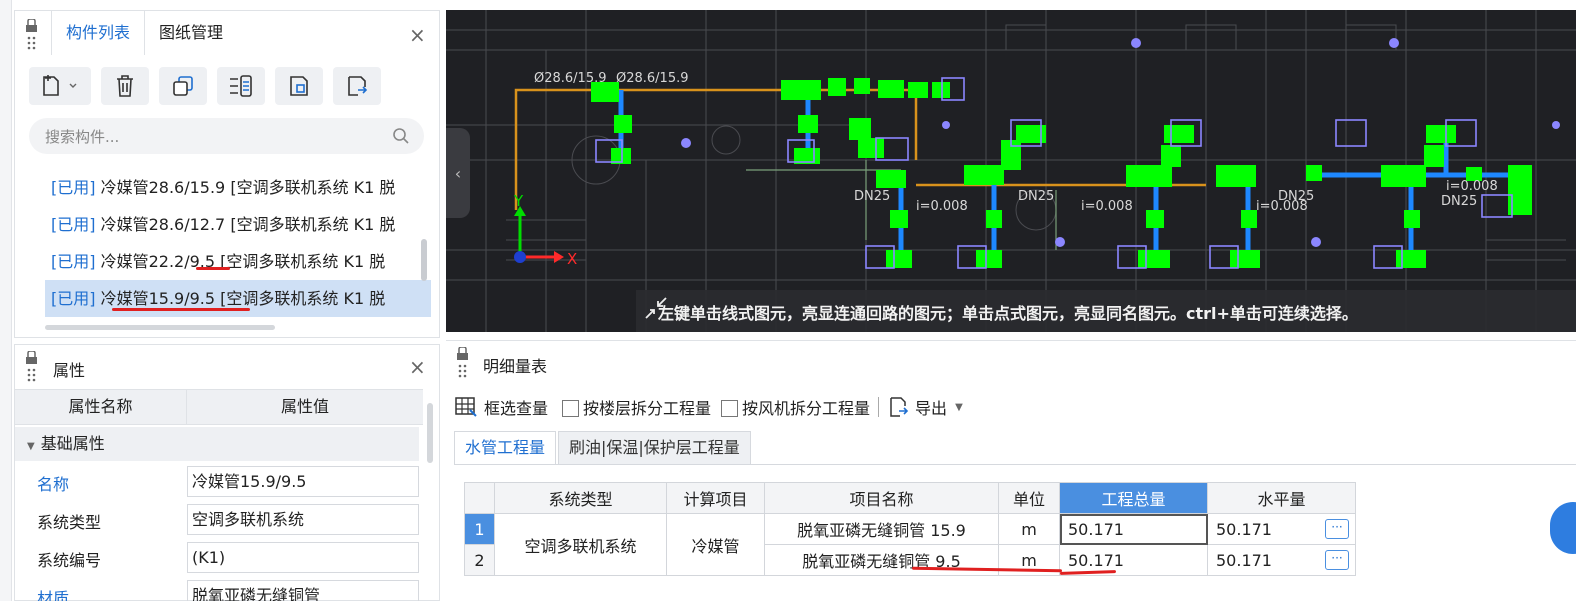  I want to click on unit-cell: m, so click(1029, 529).